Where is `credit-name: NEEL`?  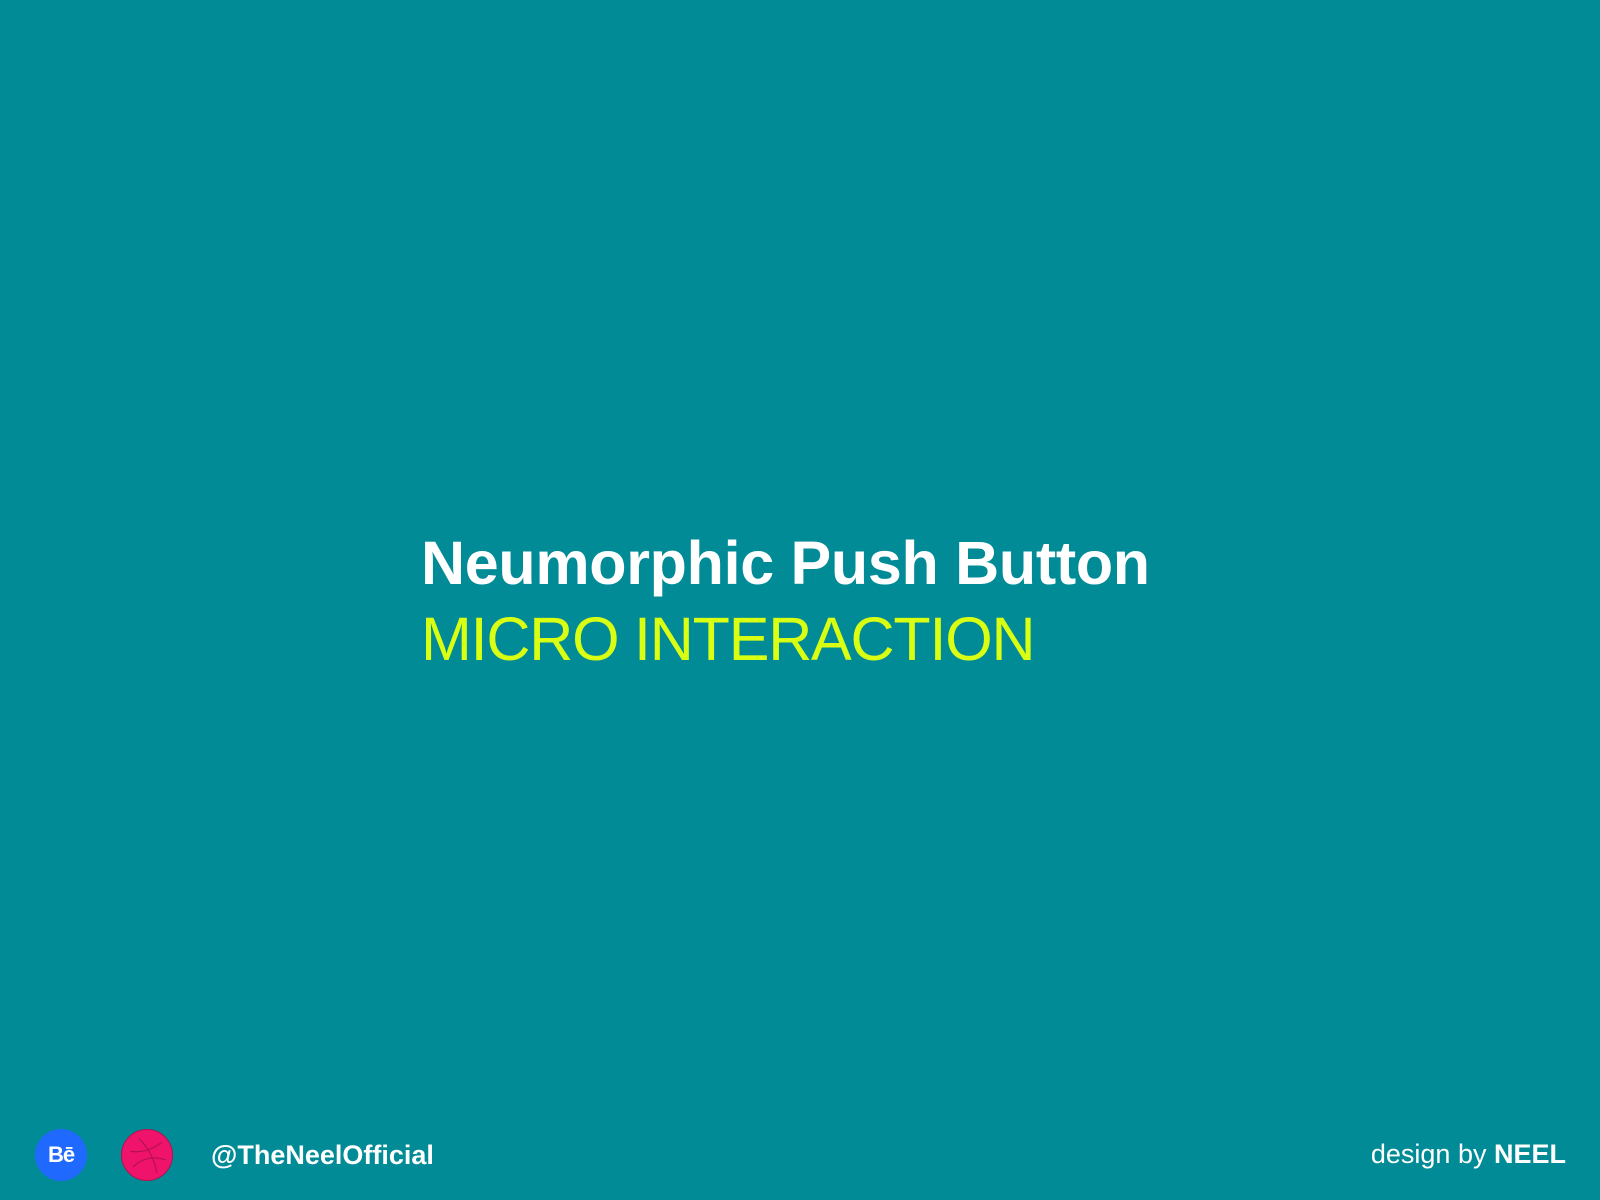 credit-name: NEEL is located at coordinates (1529, 1154).